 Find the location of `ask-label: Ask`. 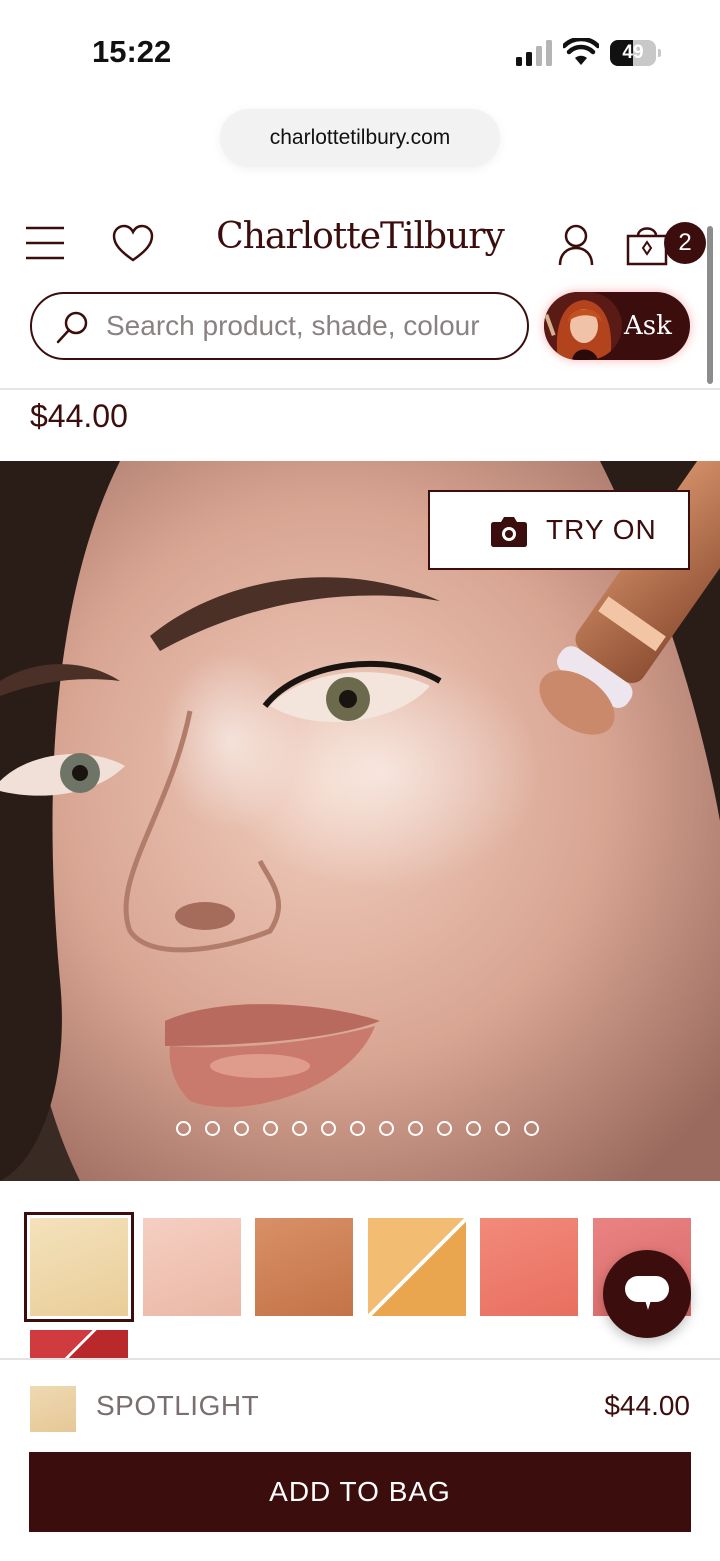

ask-label: Ask is located at coordinates (648, 326).